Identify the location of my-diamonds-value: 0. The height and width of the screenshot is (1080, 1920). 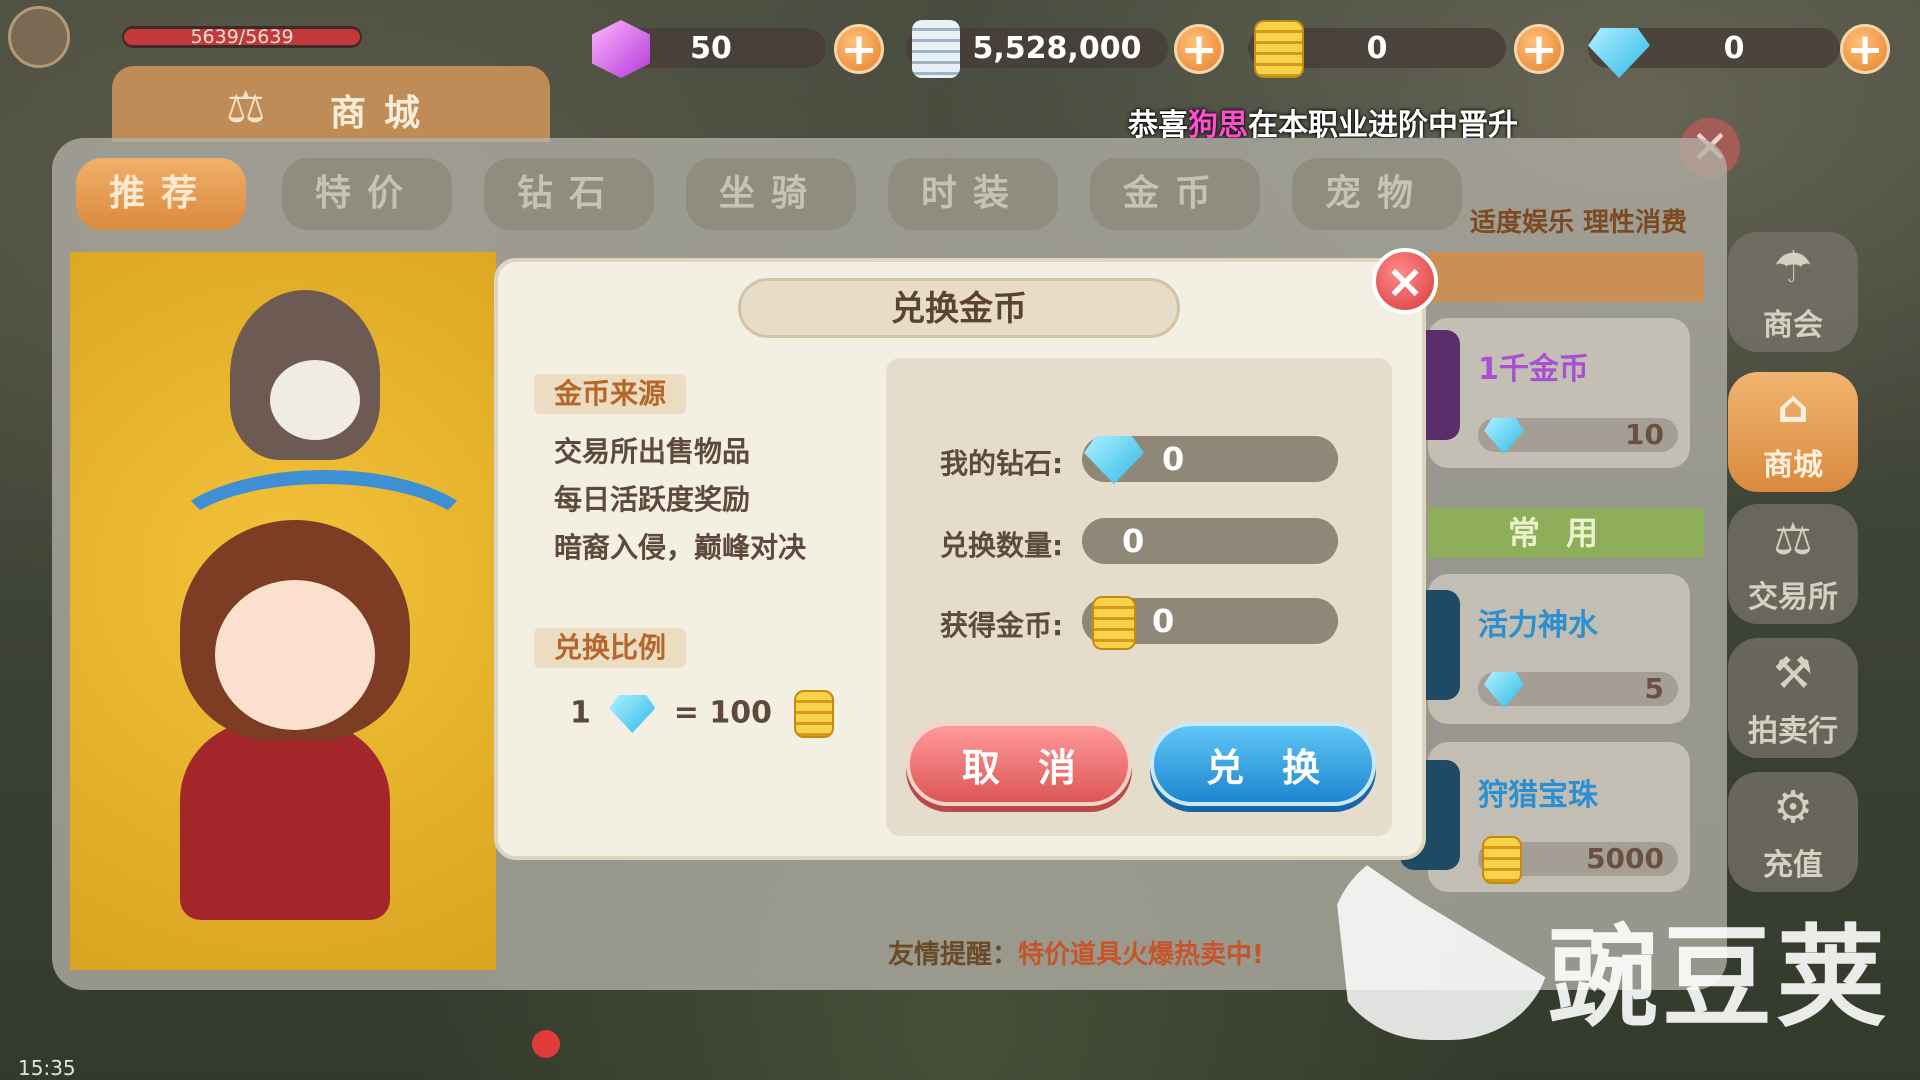
(1173, 459).